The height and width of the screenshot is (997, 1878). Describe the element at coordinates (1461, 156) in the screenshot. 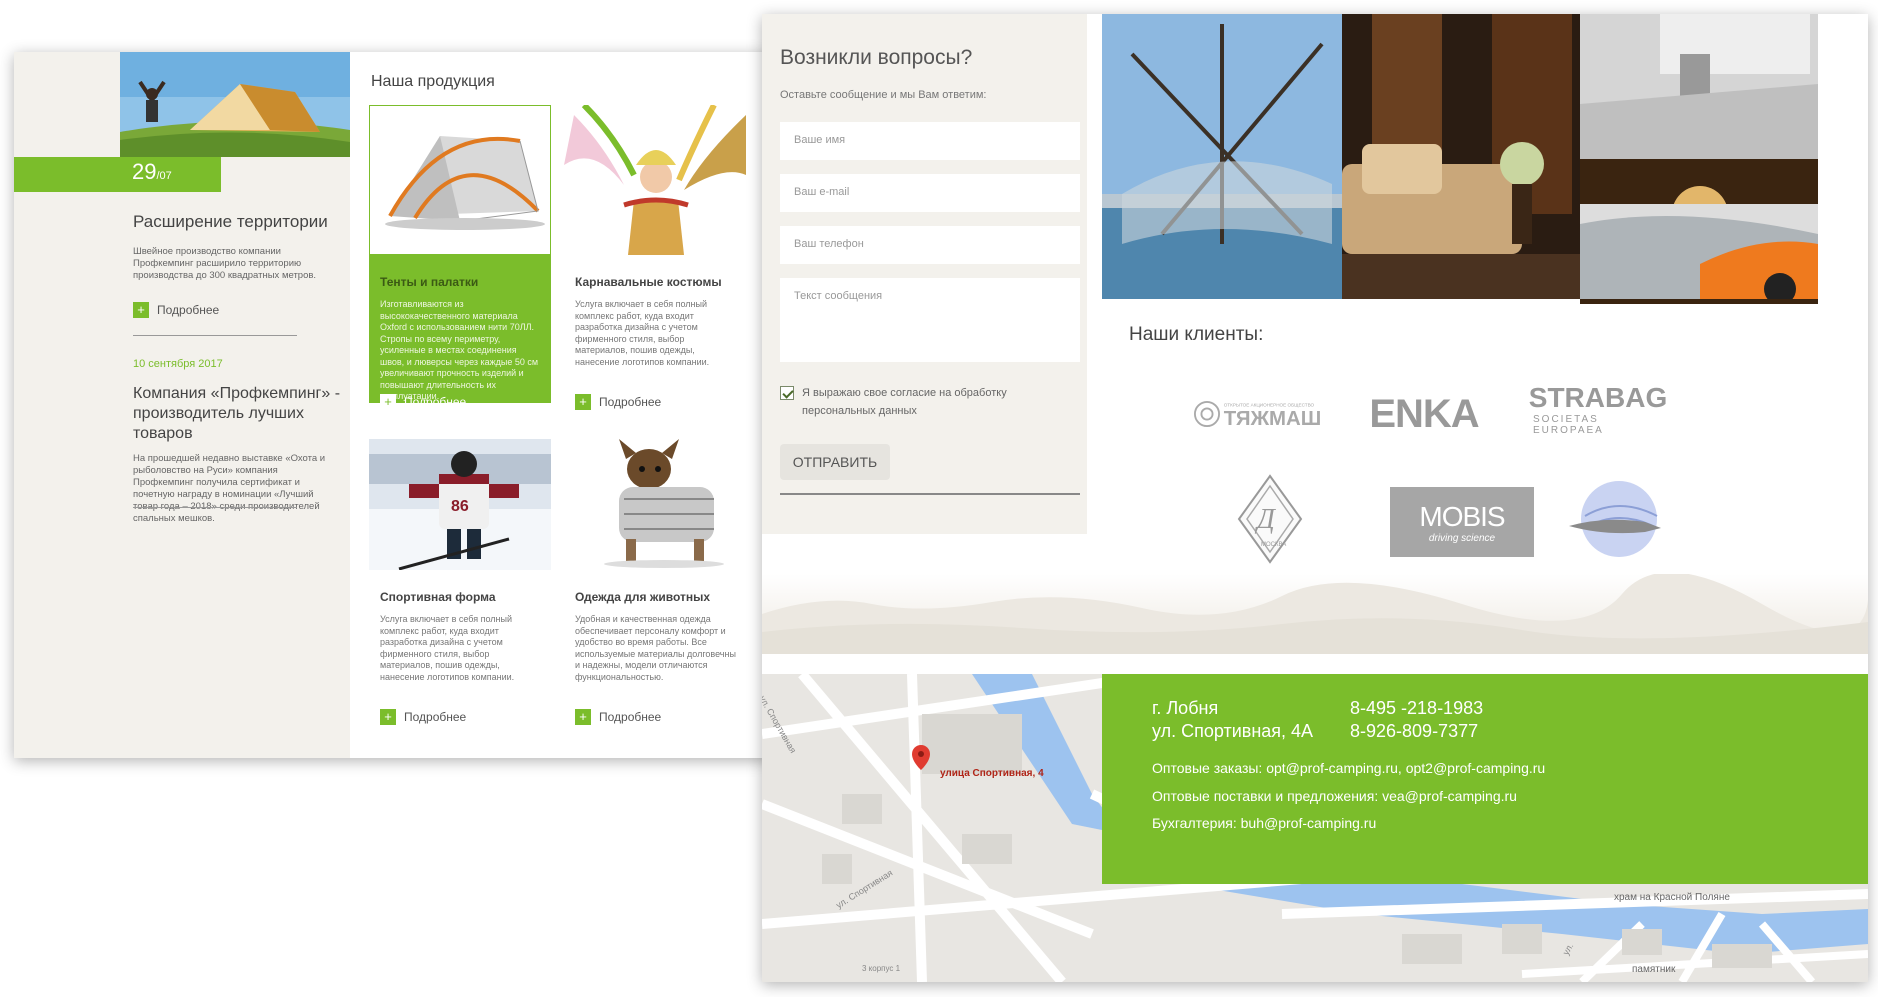

I see `gallery-image-interior` at that location.